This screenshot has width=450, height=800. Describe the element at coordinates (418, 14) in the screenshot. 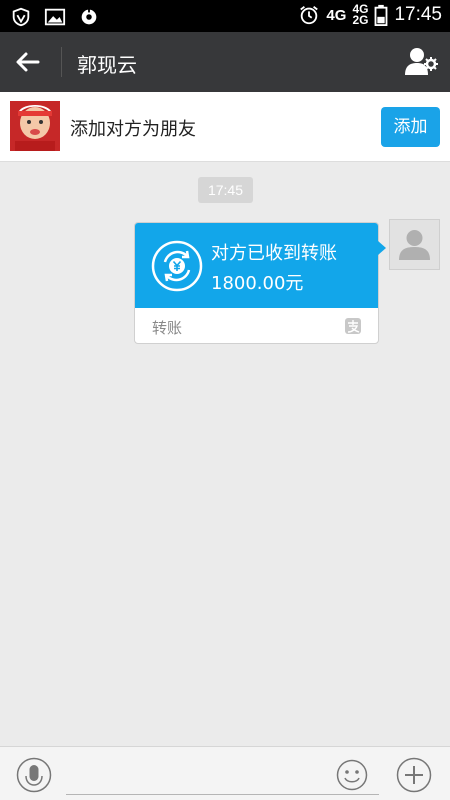

I see `clock: 17:45` at that location.